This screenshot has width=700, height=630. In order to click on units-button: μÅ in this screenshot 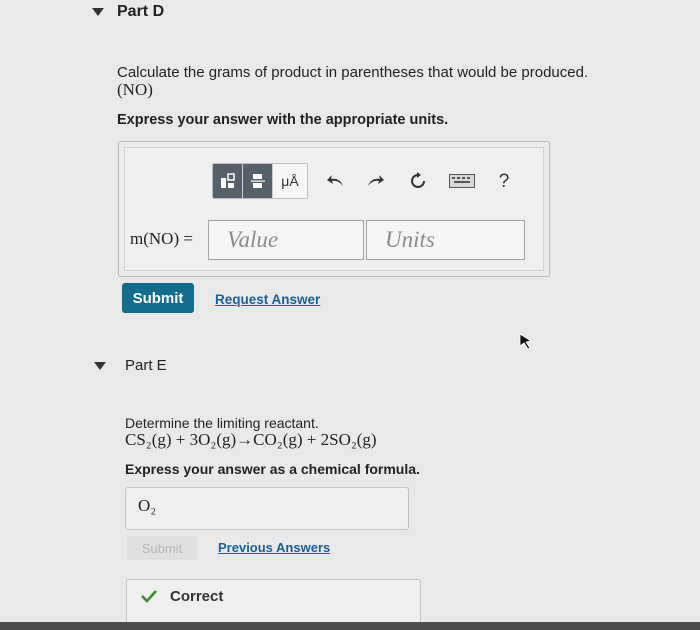, I will do `click(290, 181)`.